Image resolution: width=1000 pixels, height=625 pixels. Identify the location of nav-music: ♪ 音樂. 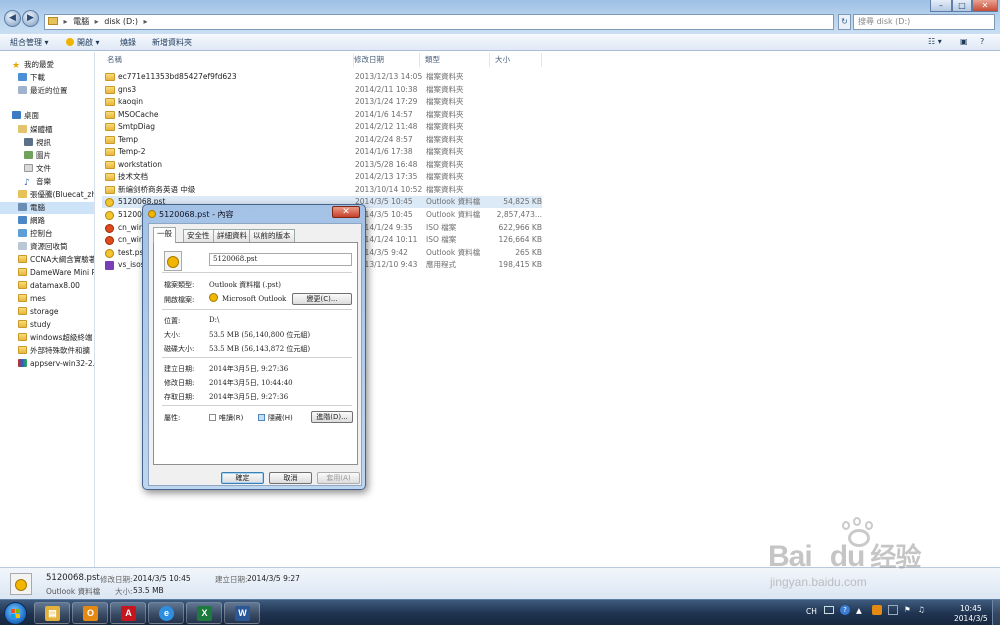
(37, 182).